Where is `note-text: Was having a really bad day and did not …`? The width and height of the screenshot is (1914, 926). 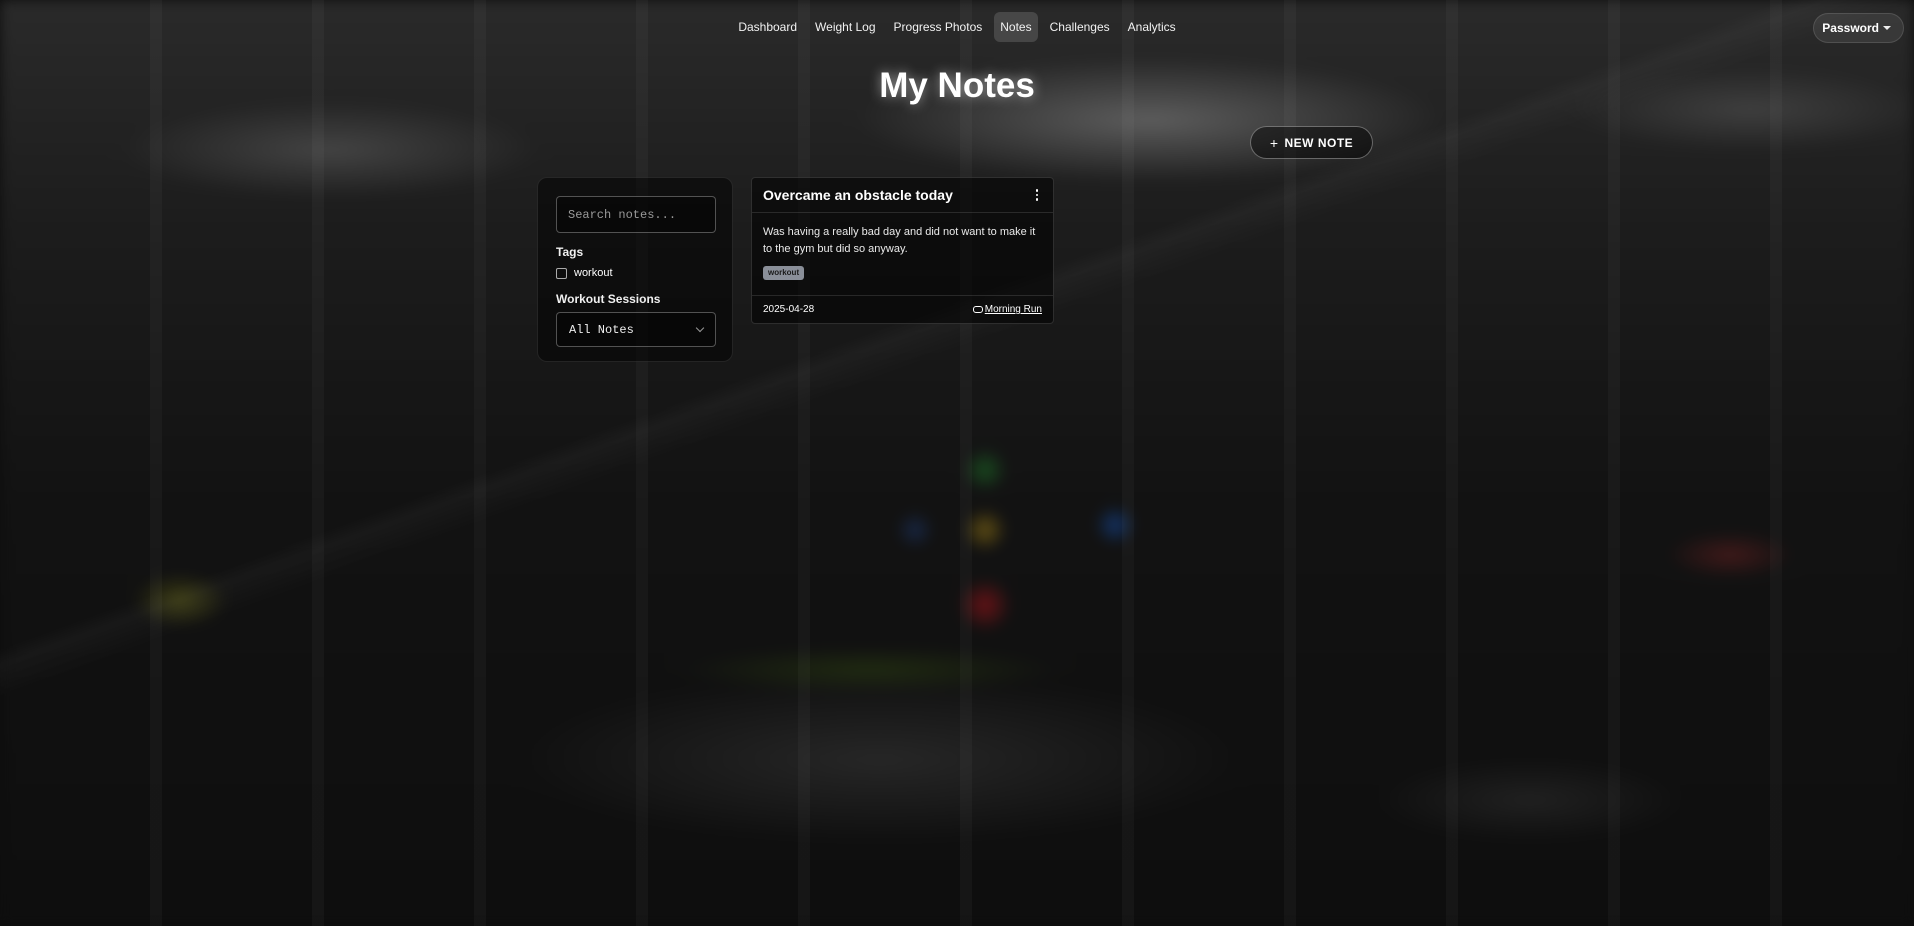
note-text: Was having a really bad day and did not … is located at coordinates (899, 240).